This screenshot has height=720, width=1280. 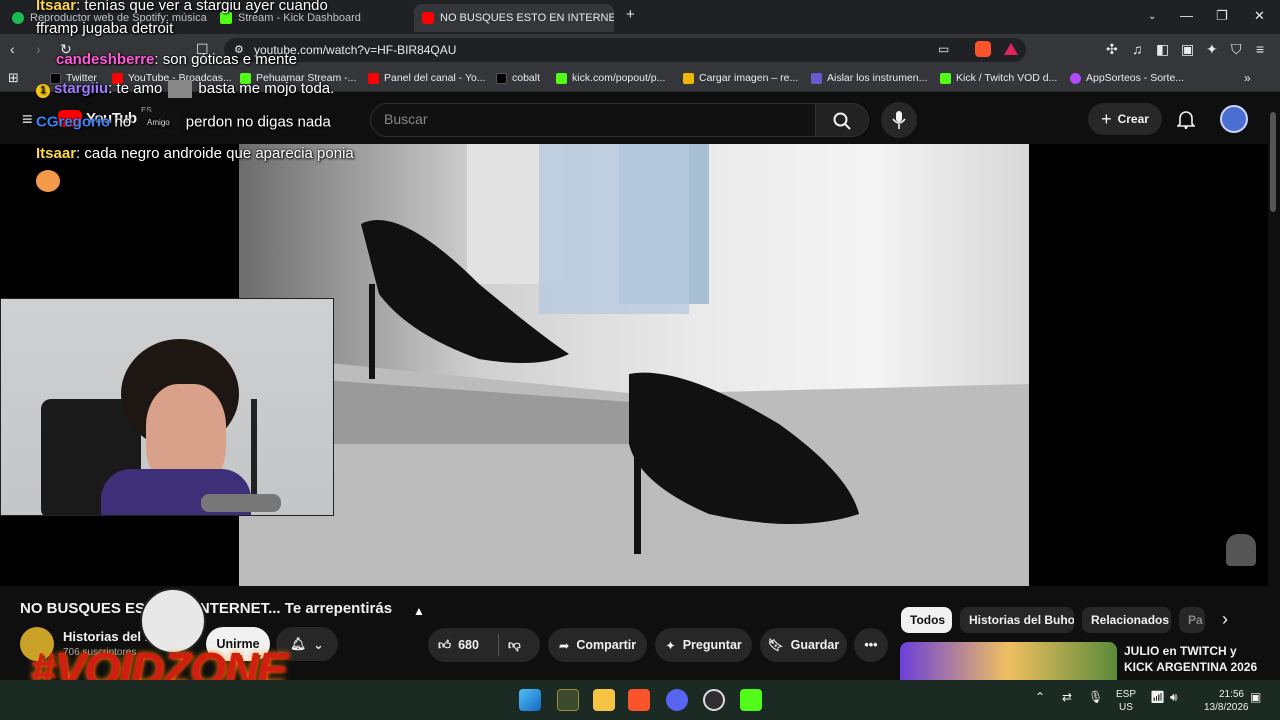 I want to click on save-button: 🔖︎ Guardar, so click(x=803, y=645).